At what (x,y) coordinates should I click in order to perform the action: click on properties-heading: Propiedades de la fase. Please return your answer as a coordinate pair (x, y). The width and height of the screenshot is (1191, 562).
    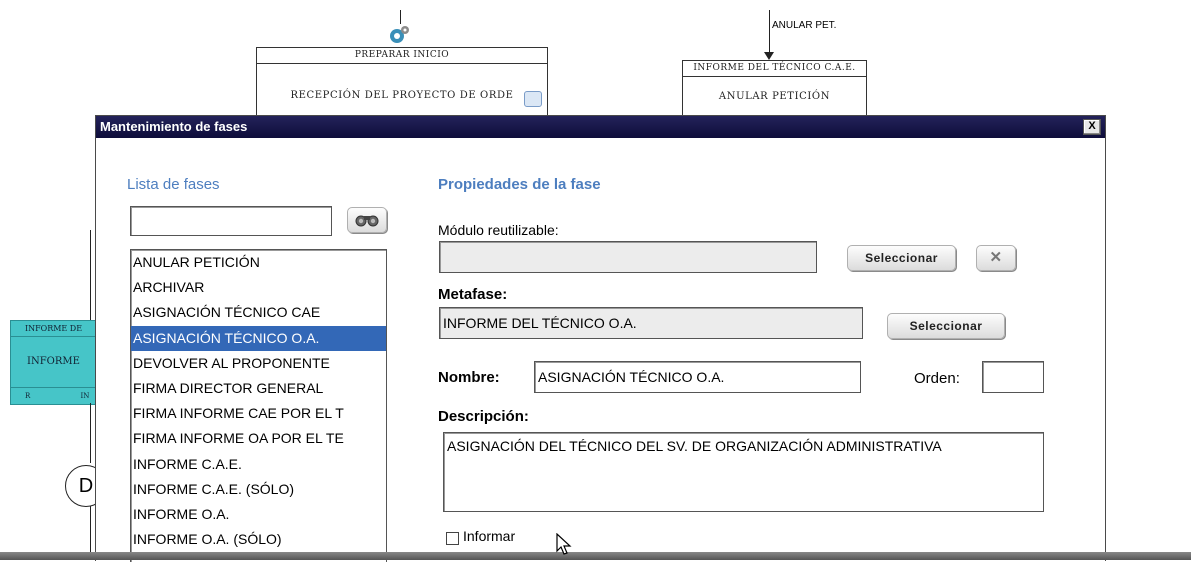
    Looking at the image, I should click on (519, 184).